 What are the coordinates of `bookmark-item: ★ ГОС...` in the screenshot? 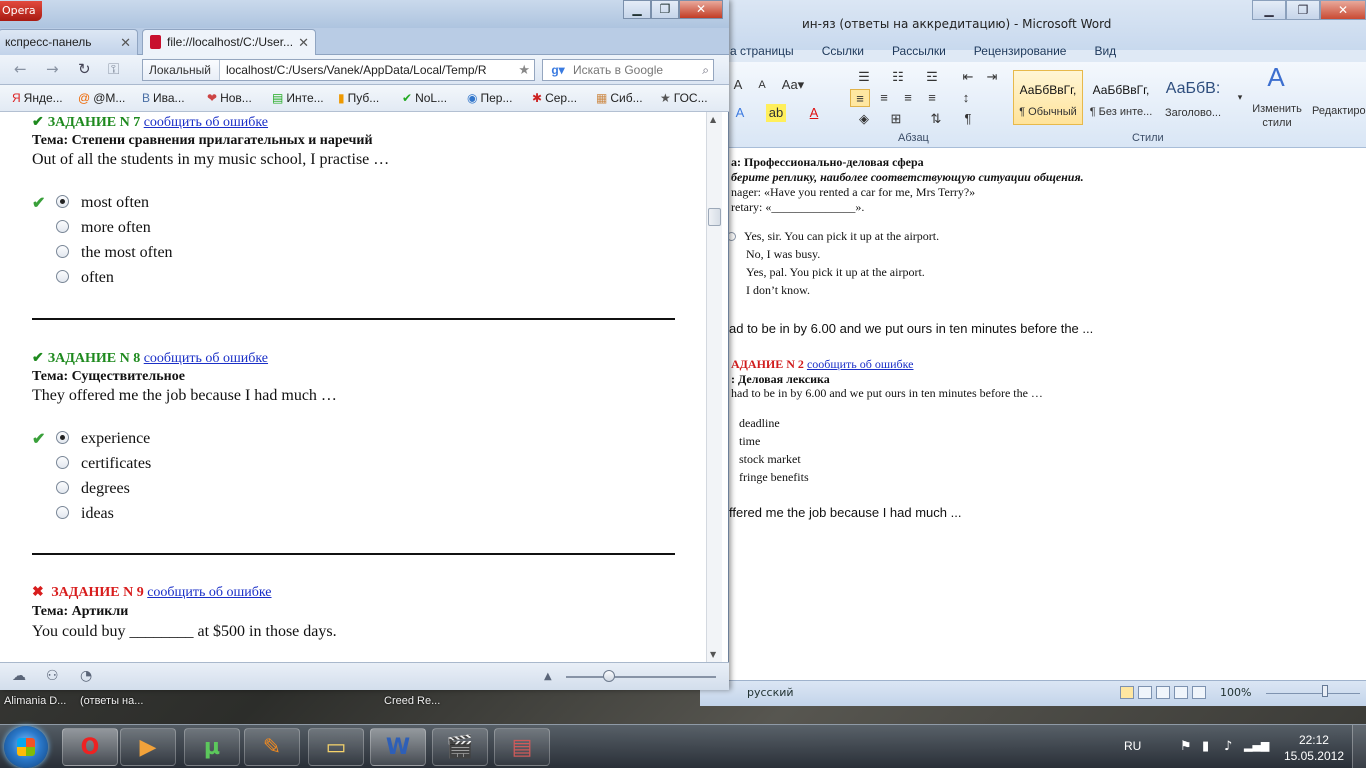 It's located at (684, 98).